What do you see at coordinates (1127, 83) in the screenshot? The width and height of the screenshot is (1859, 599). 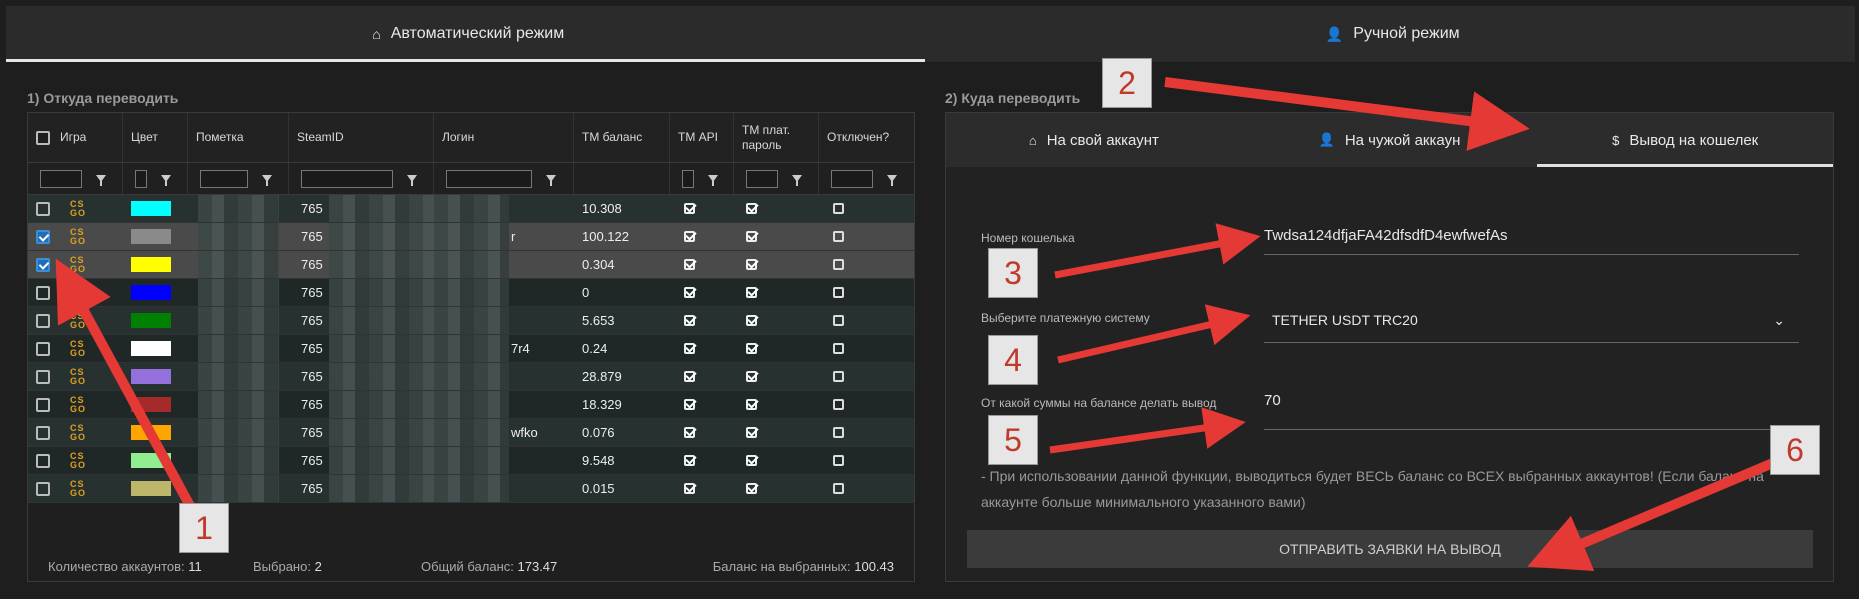 I see `badge-2: 2` at bounding box center [1127, 83].